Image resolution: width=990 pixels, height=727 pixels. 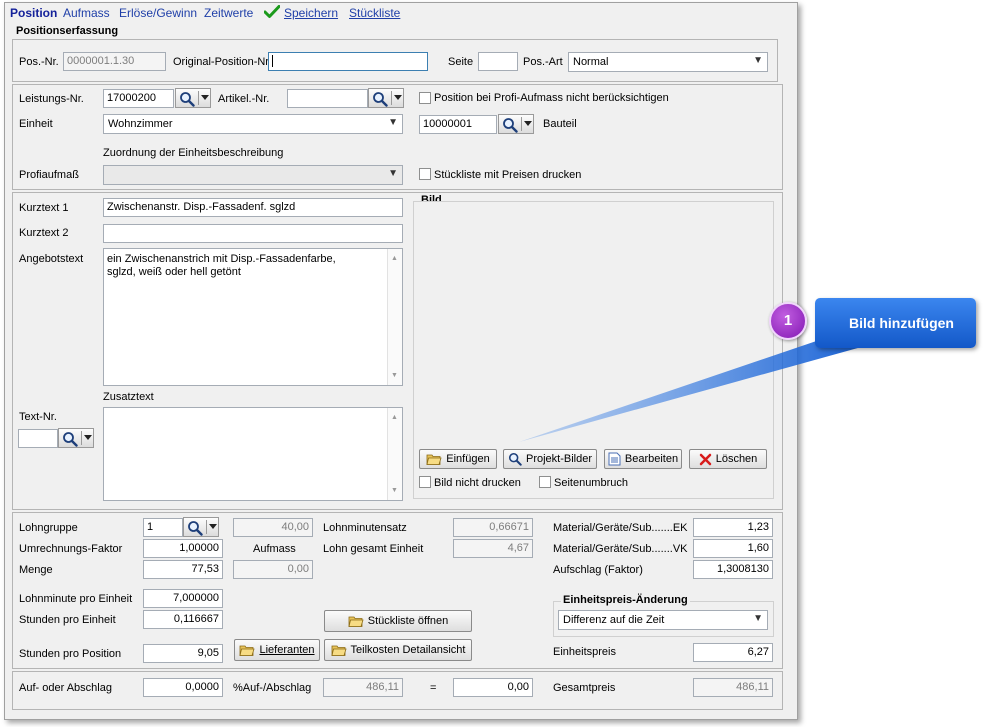 I want to click on callout-pointer, so click(x=692, y=387).